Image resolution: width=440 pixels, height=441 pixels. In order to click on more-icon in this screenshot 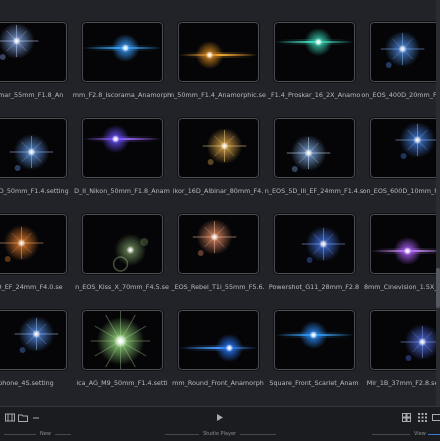, I will do `click(36, 418)`.